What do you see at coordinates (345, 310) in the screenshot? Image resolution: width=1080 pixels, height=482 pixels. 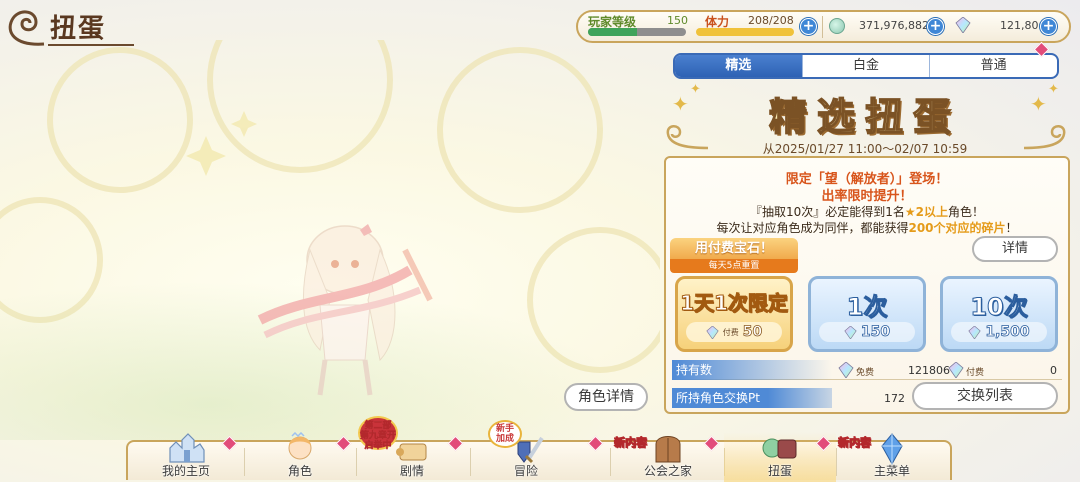 I see `character-sprite` at bounding box center [345, 310].